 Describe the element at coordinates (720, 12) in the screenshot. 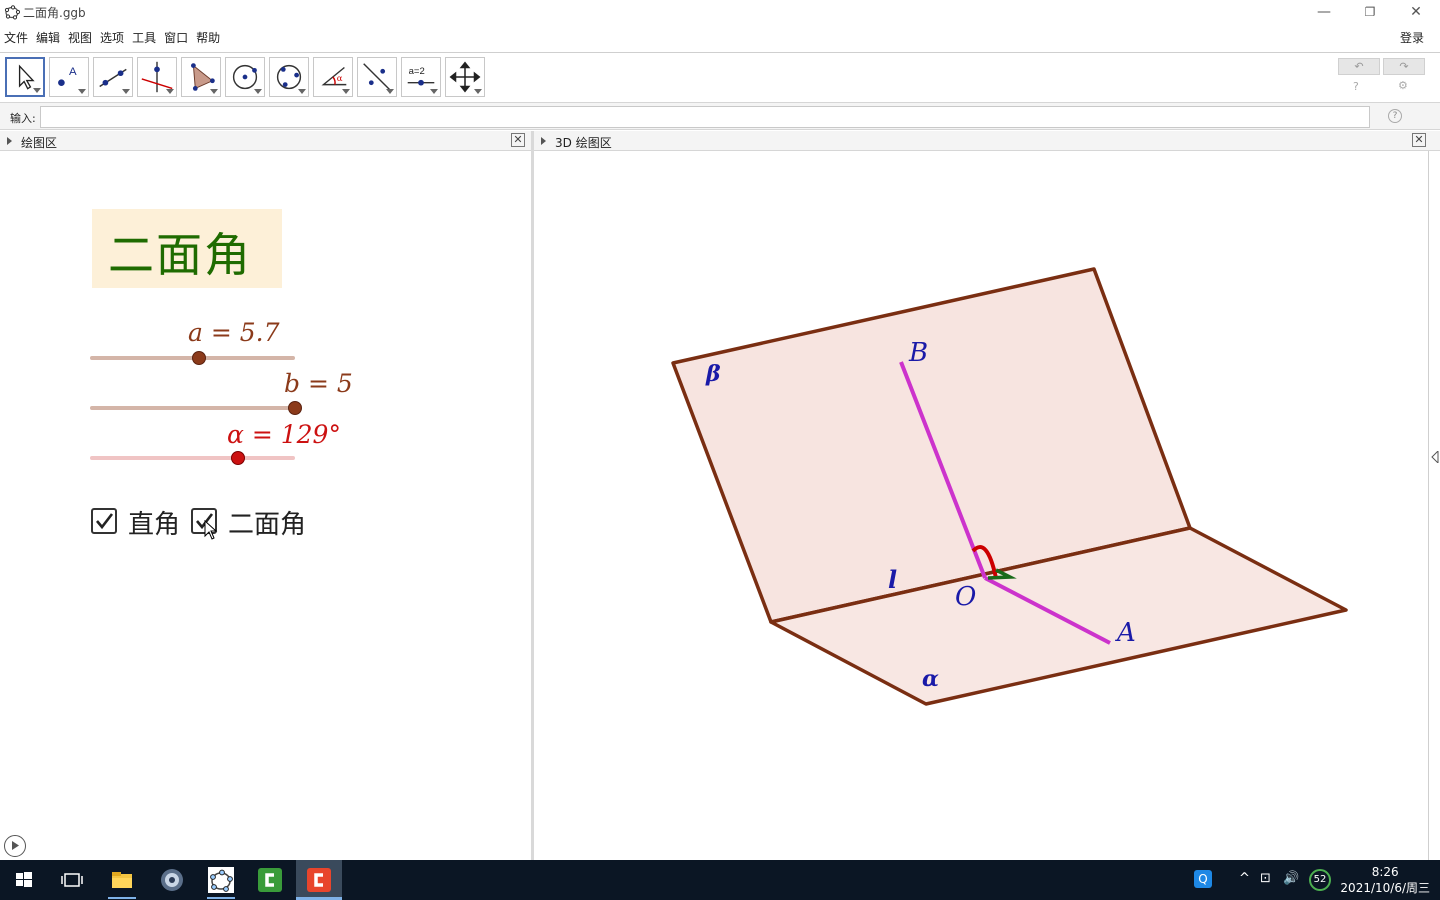

I see `title-bar: 二面角.ggb — ❐ ✕` at that location.